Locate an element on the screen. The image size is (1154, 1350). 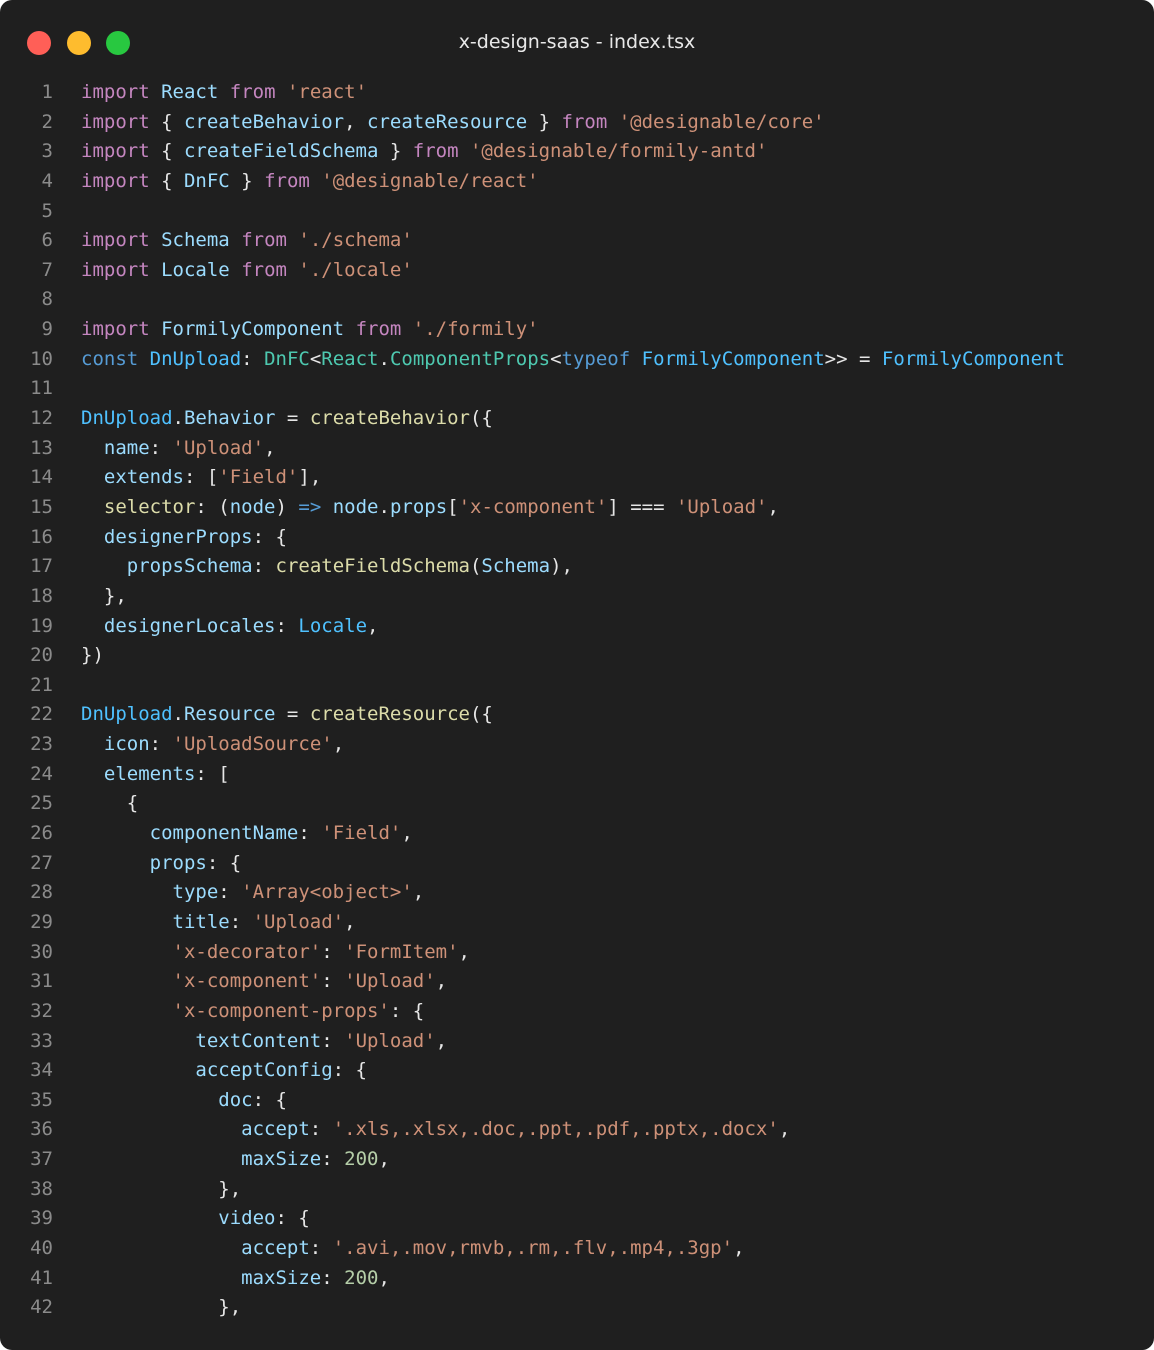
line-text: name: 'Upload', is located at coordinates (178, 449).